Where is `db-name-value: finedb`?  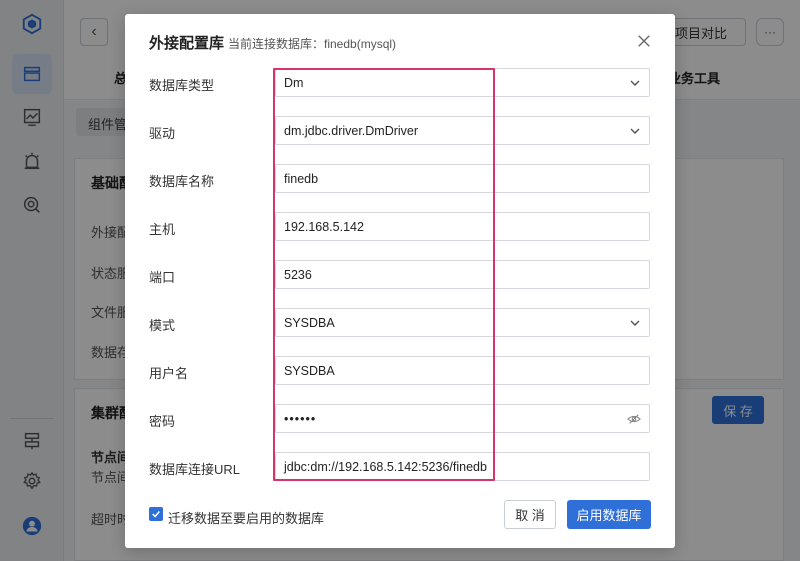 db-name-value: finedb is located at coordinates (301, 179).